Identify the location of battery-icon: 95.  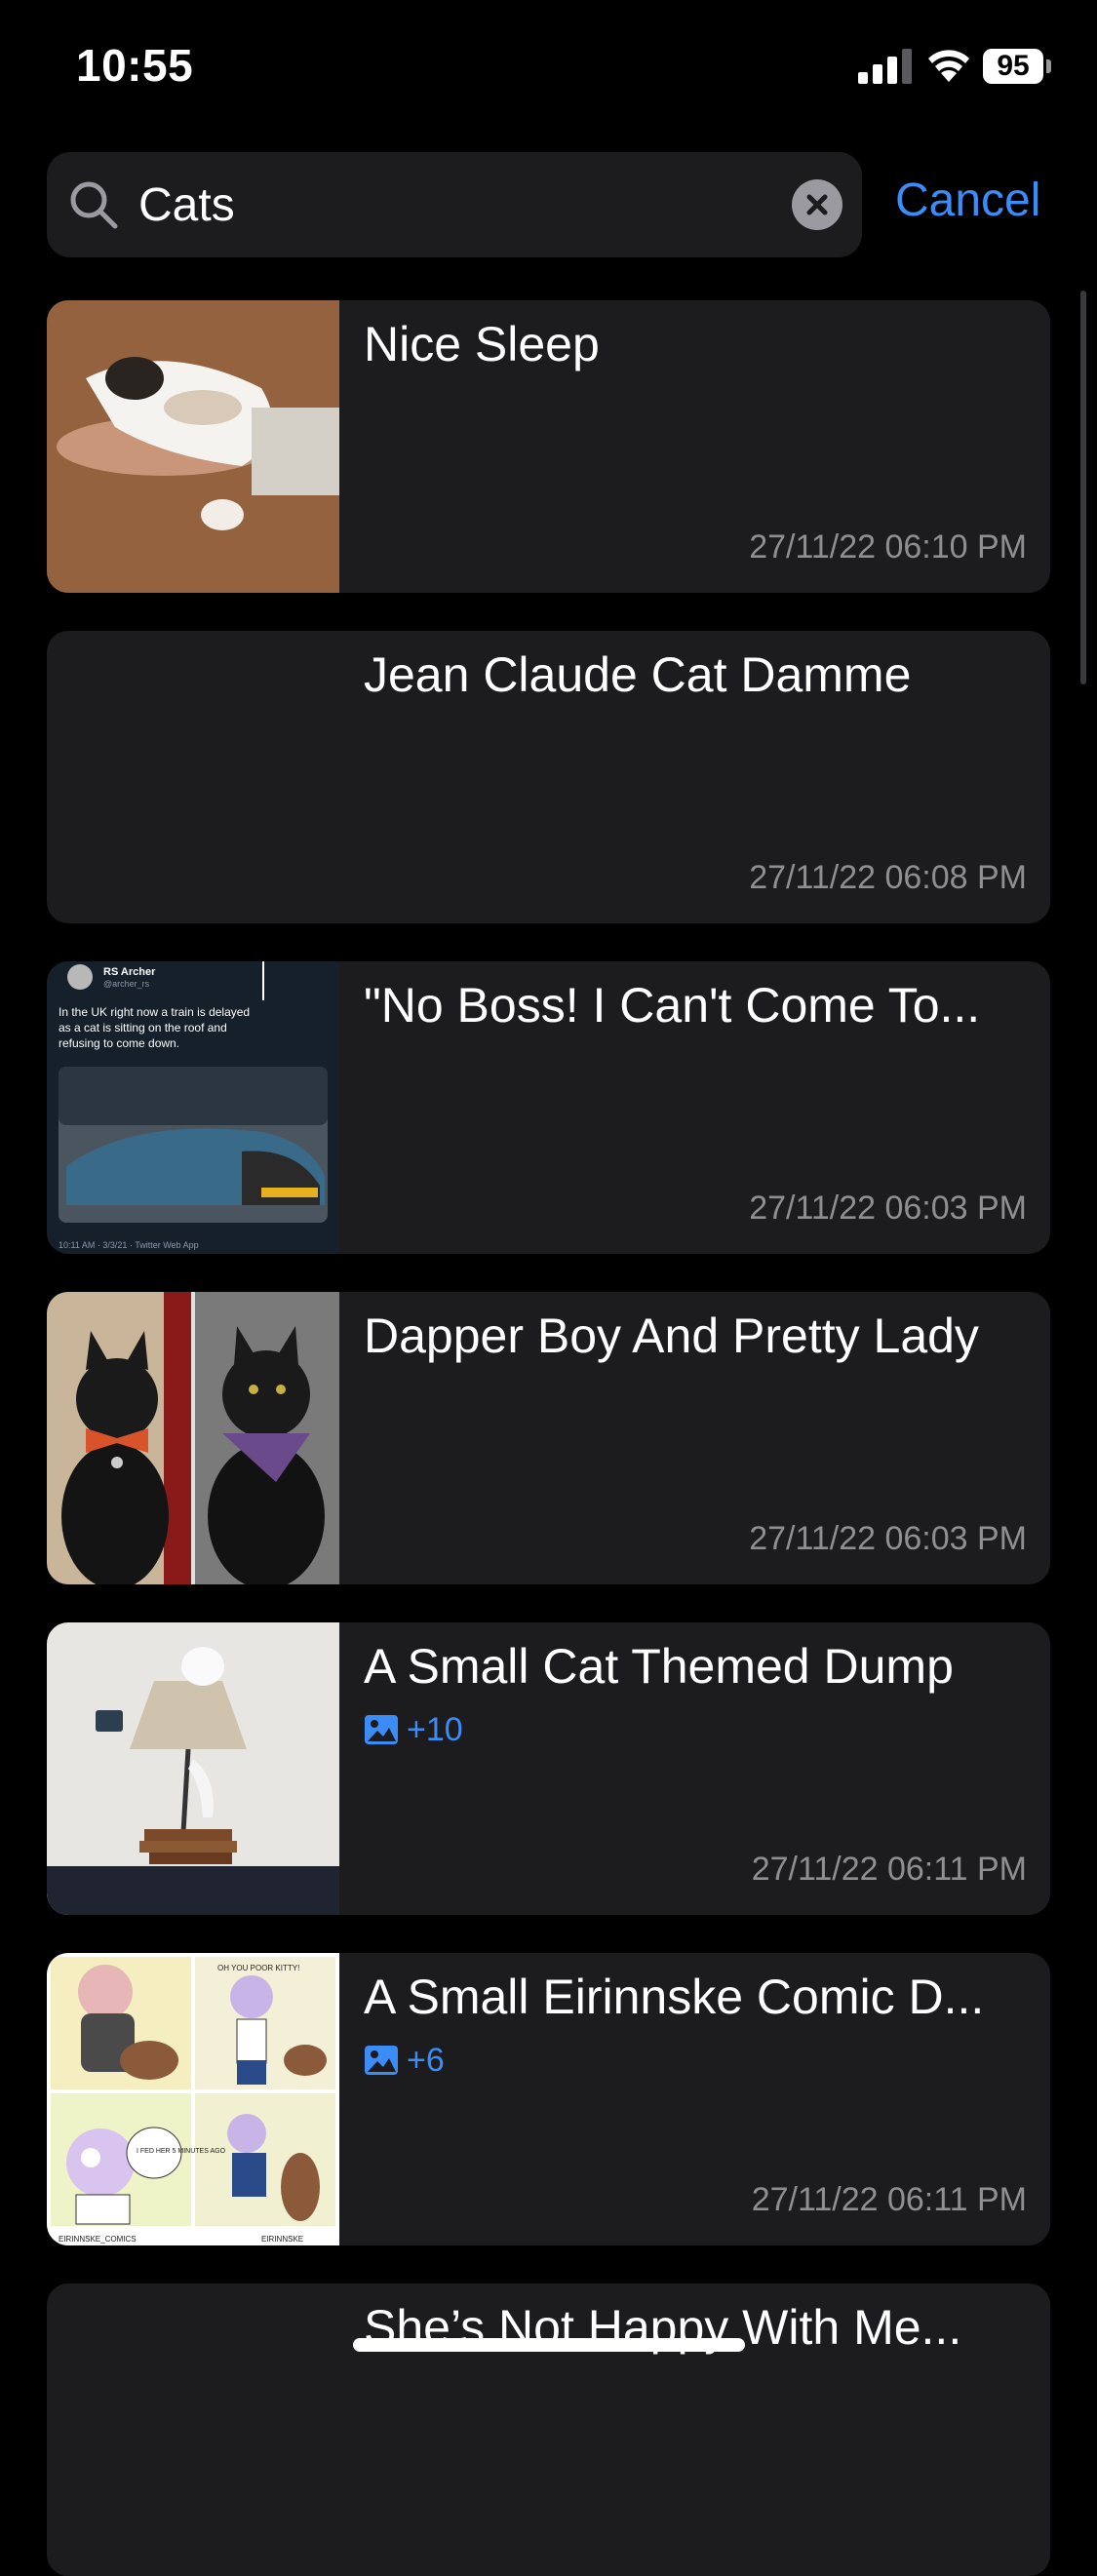
(1017, 66).